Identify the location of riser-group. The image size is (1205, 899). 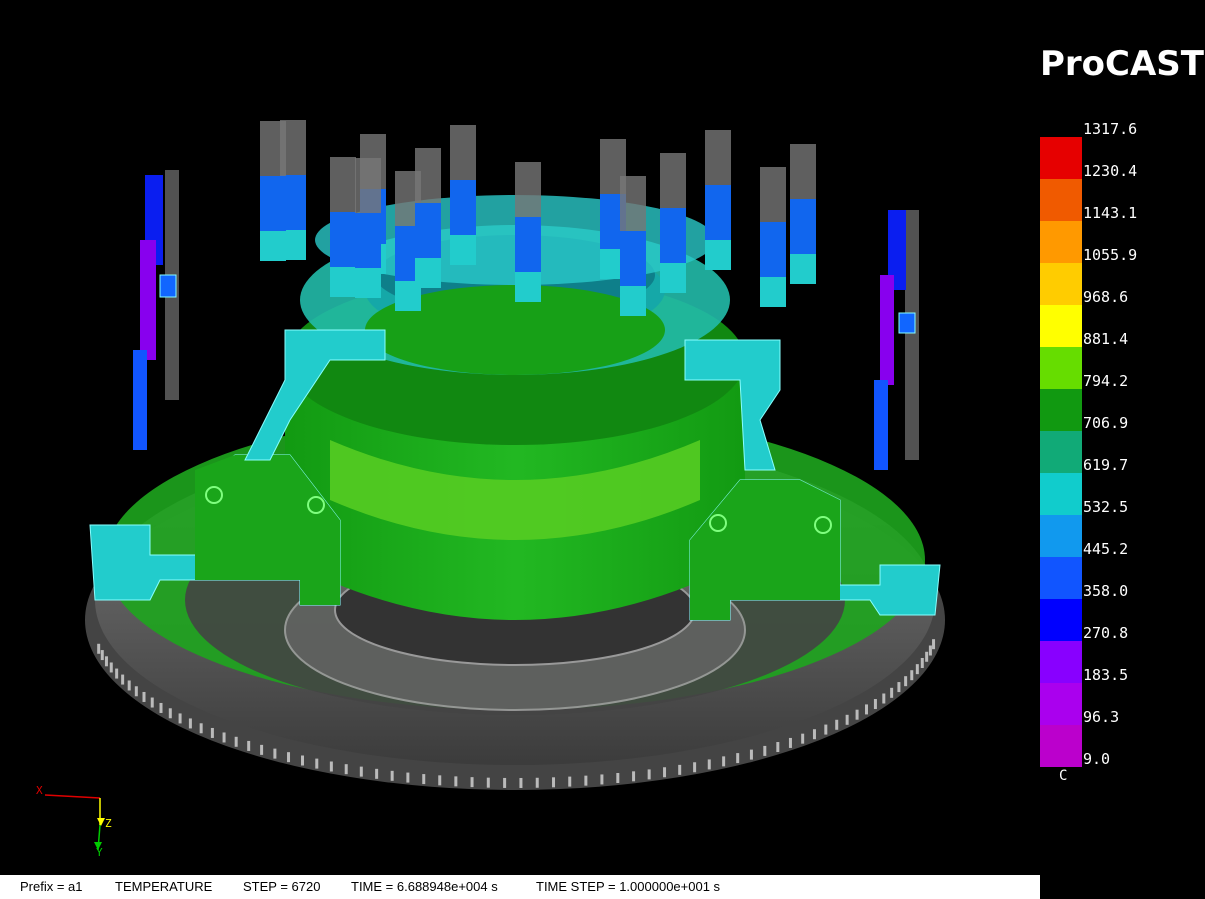
(538, 218).